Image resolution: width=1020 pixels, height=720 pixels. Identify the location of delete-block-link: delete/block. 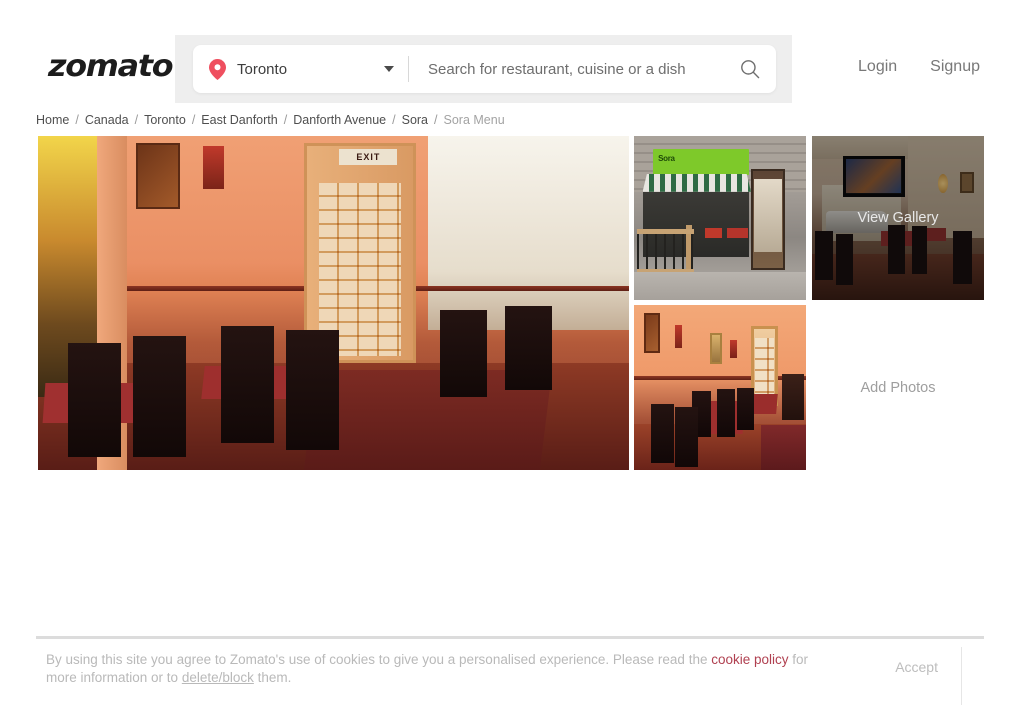
(218, 677).